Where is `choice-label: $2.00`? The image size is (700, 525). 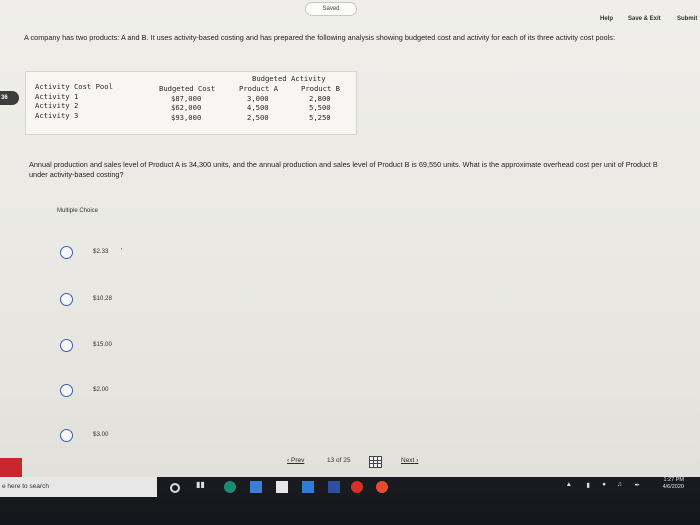
choice-label: $2.00 is located at coordinates (101, 389).